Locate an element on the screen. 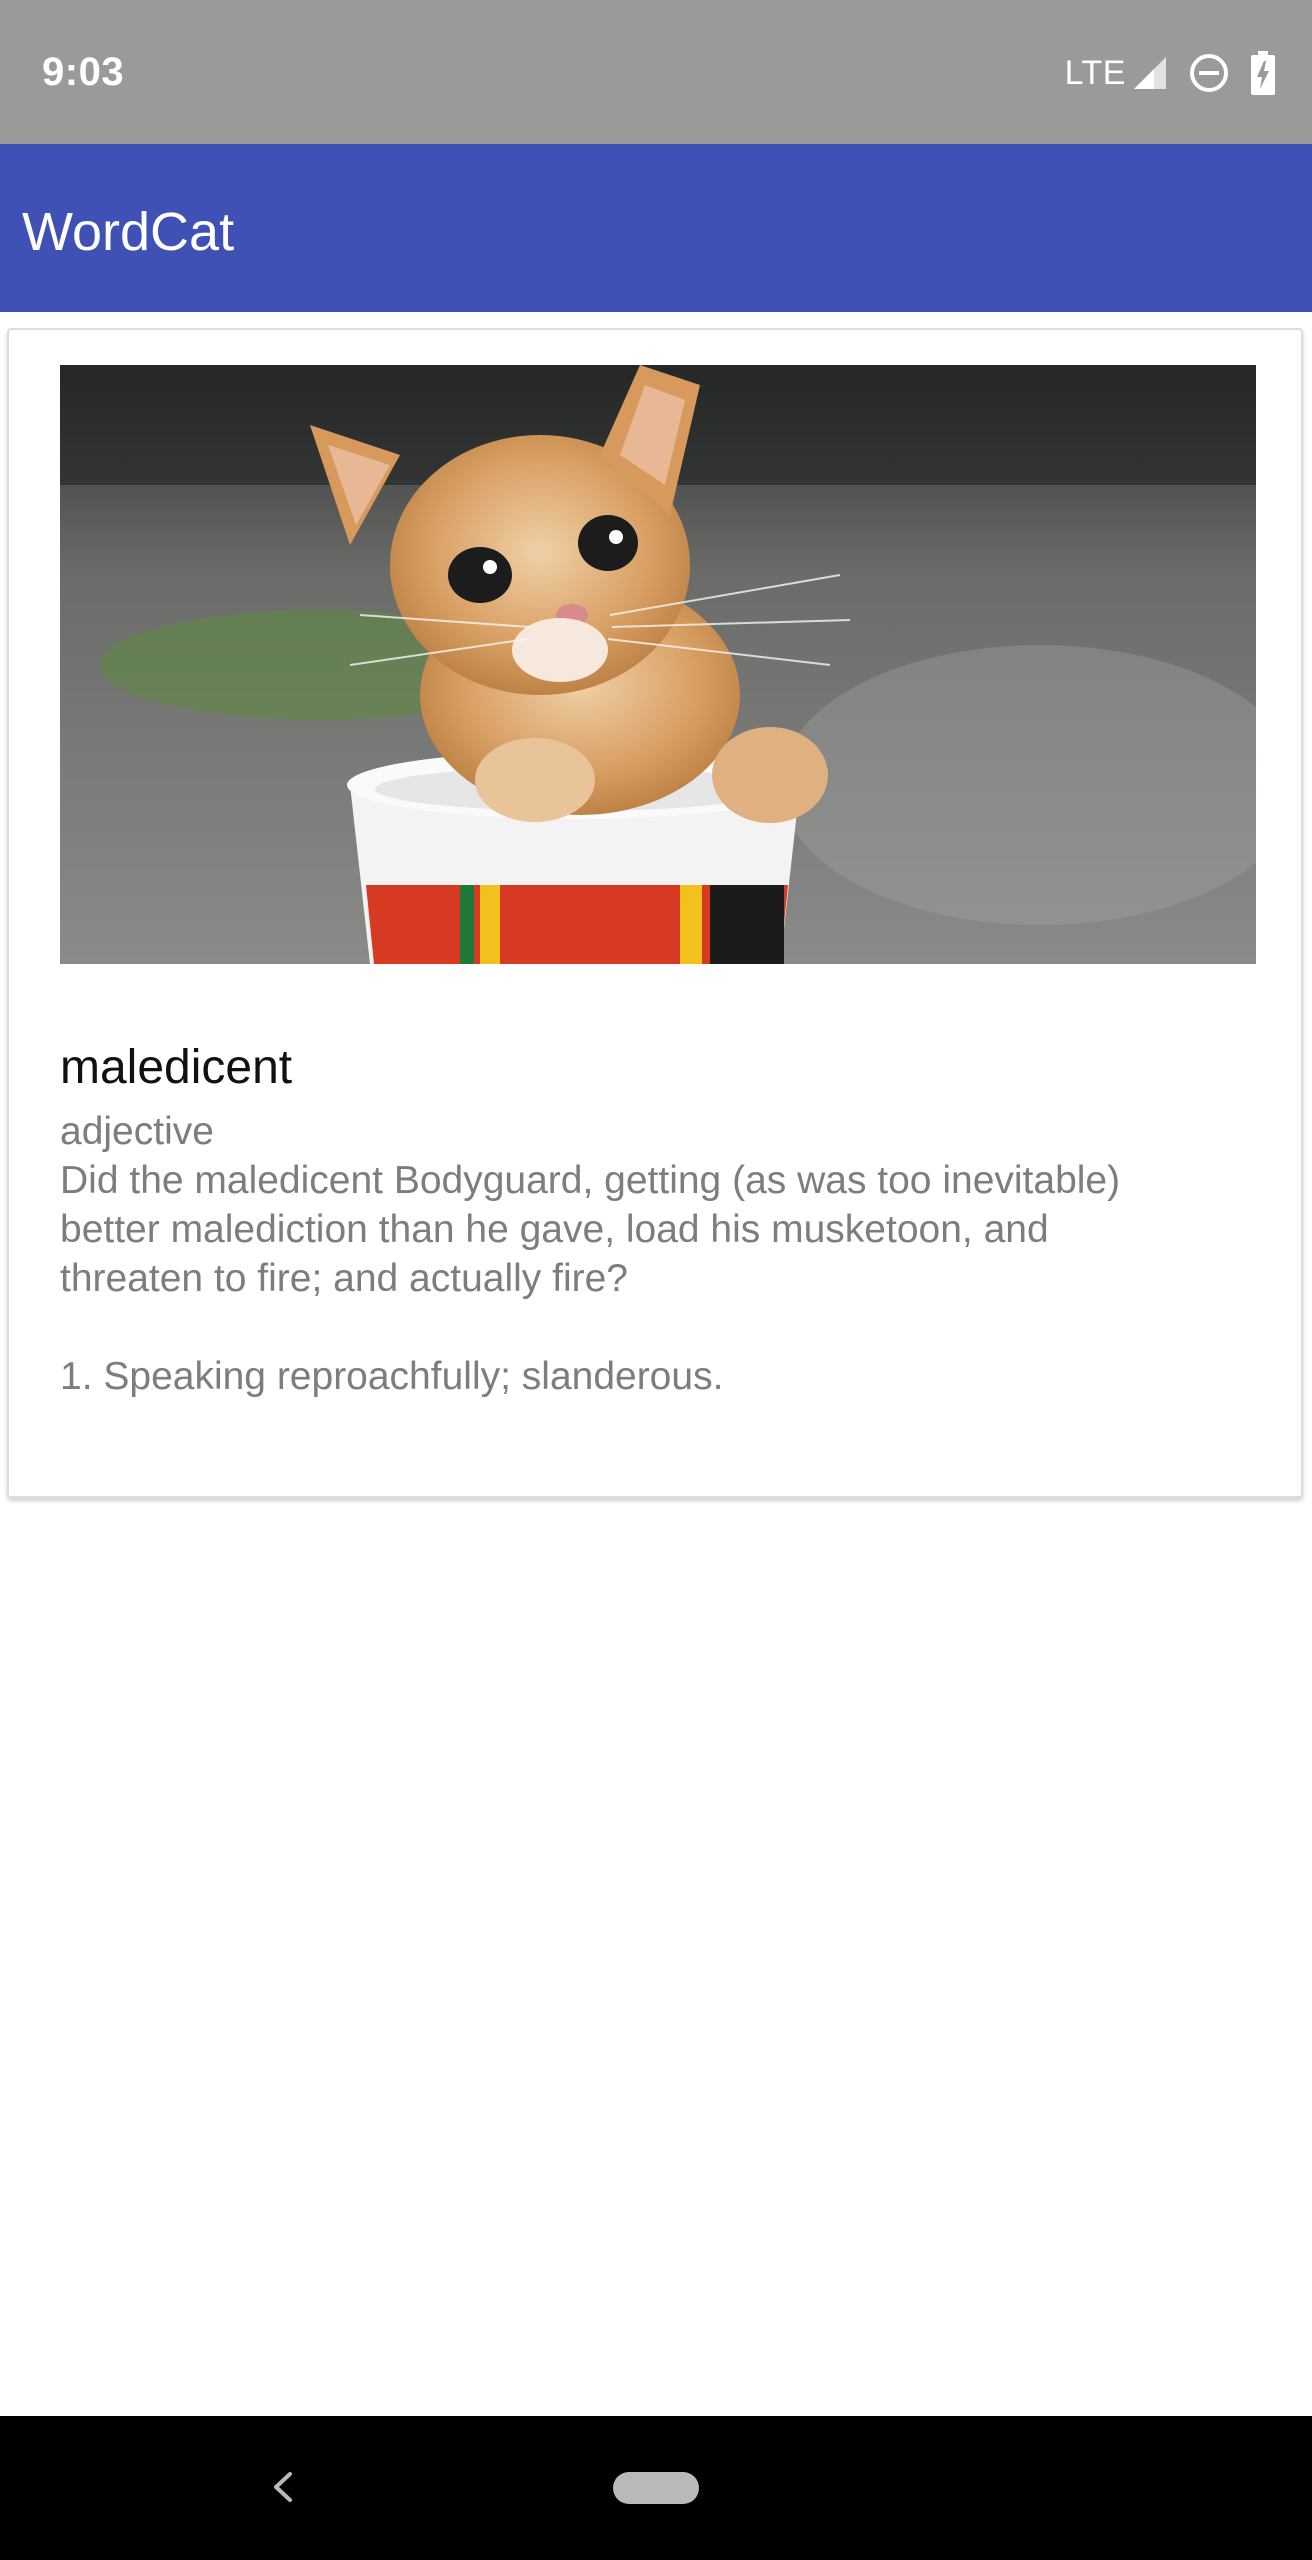 The height and width of the screenshot is (2560, 1312). status-time: 9:03 is located at coordinates (83, 72).